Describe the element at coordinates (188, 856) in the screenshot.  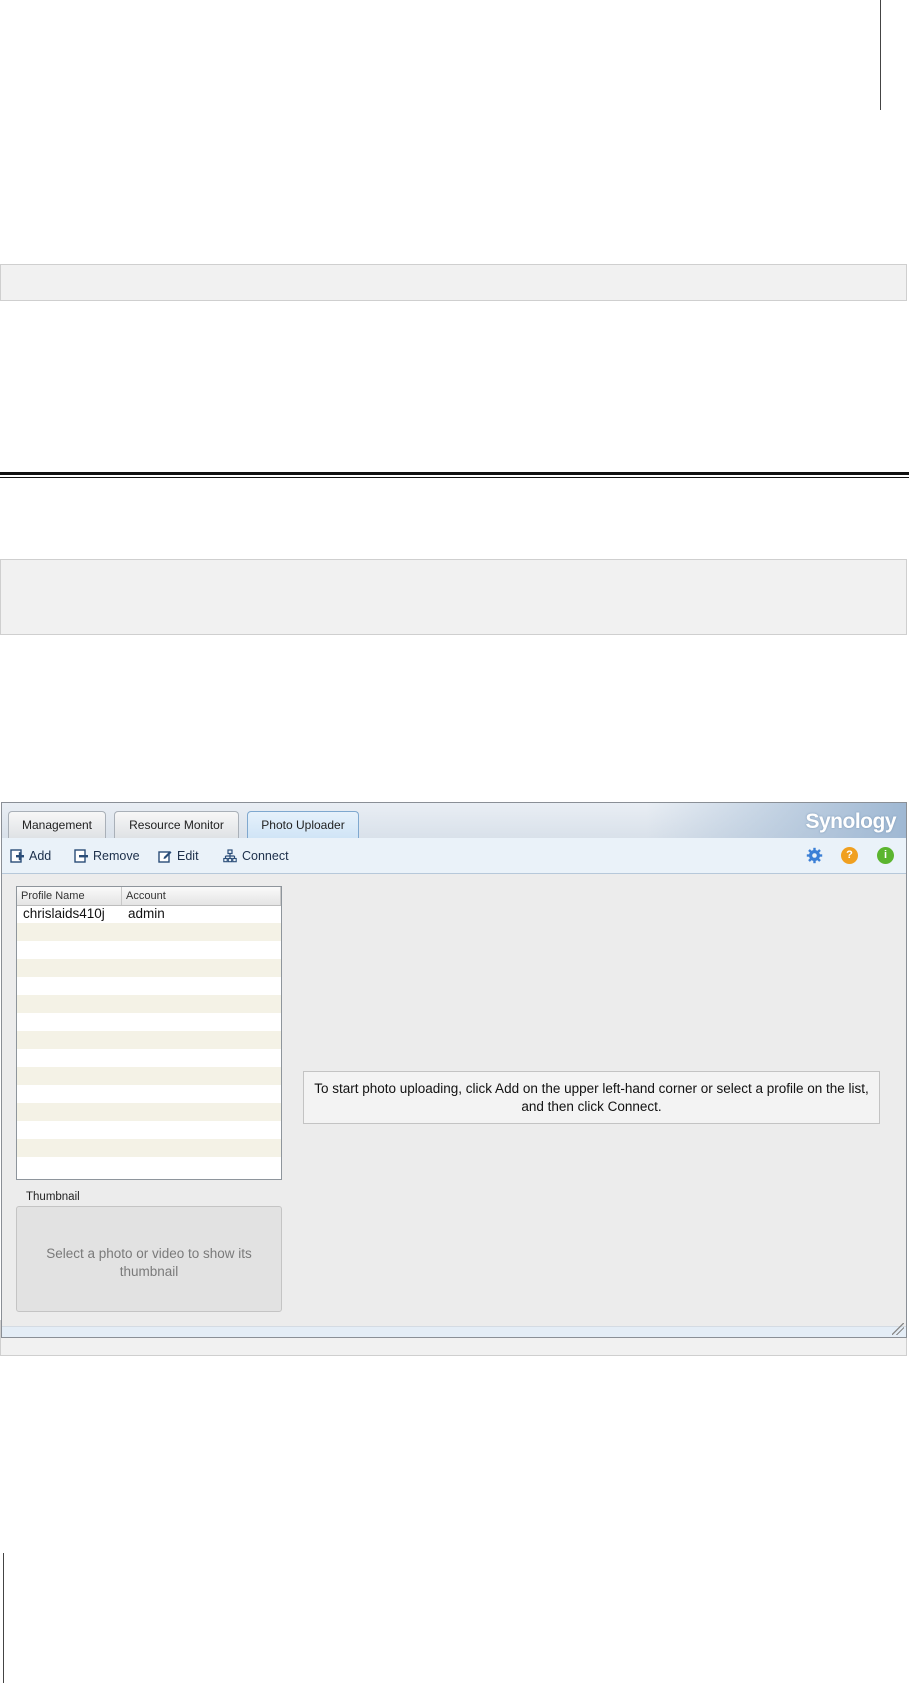
I see `edit-label: Edit` at that location.